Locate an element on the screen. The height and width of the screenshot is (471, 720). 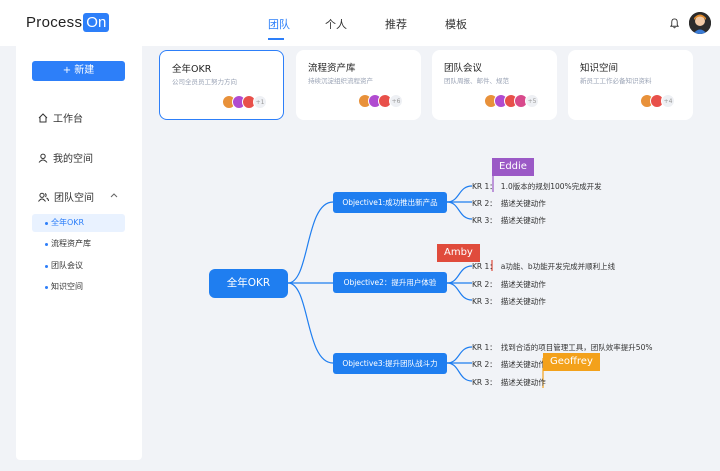
kr-item: KR 1： a功能、b功能开发完成并顺利上线 is located at coordinates (543, 266).